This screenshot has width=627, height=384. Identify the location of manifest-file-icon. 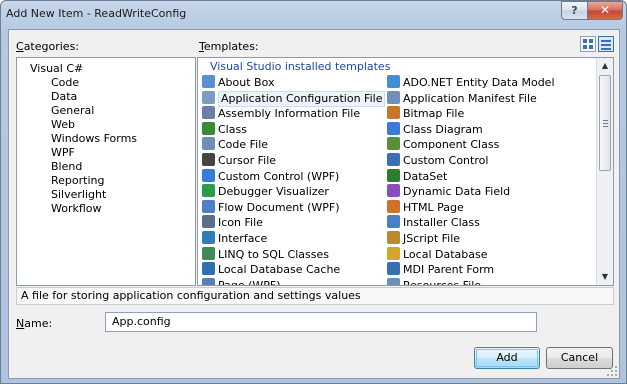
(393, 97).